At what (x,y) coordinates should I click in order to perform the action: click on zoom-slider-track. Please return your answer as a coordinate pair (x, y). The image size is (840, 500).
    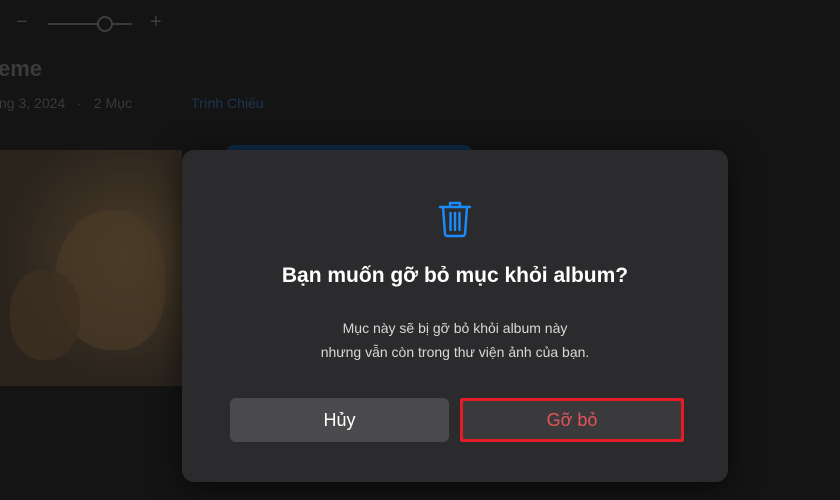
    Looking at the image, I should click on (90, 24).